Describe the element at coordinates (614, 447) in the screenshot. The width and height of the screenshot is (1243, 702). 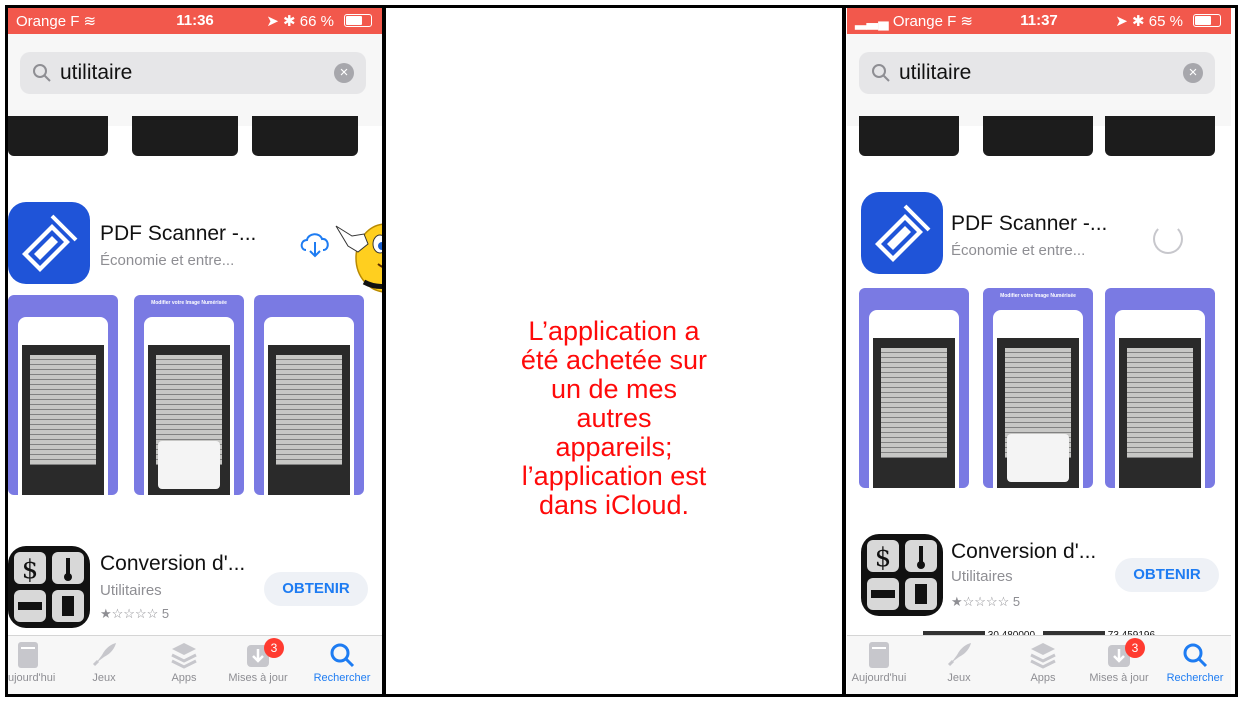
I see `annotation-line: appareils;` at that location.